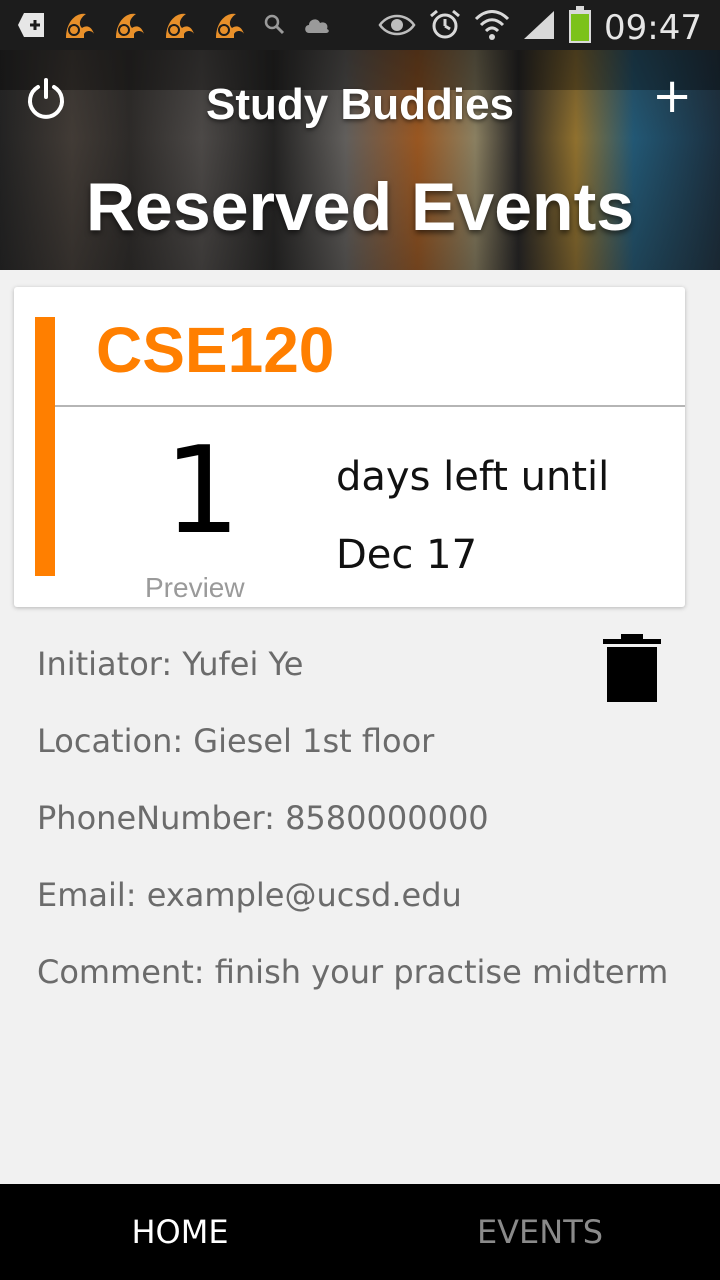  Describe the element at coordinates (317, 27) in the screenshot. I see `cloud-icon` at that location.